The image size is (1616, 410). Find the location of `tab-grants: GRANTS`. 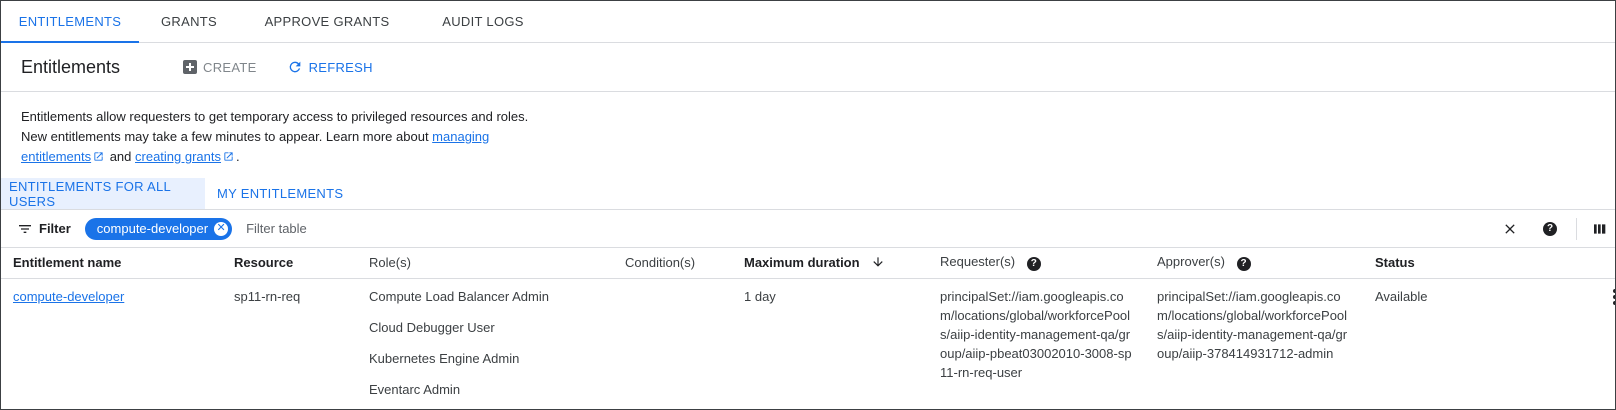

tab-grants: GRANTS is located at coordinates (189, 21).